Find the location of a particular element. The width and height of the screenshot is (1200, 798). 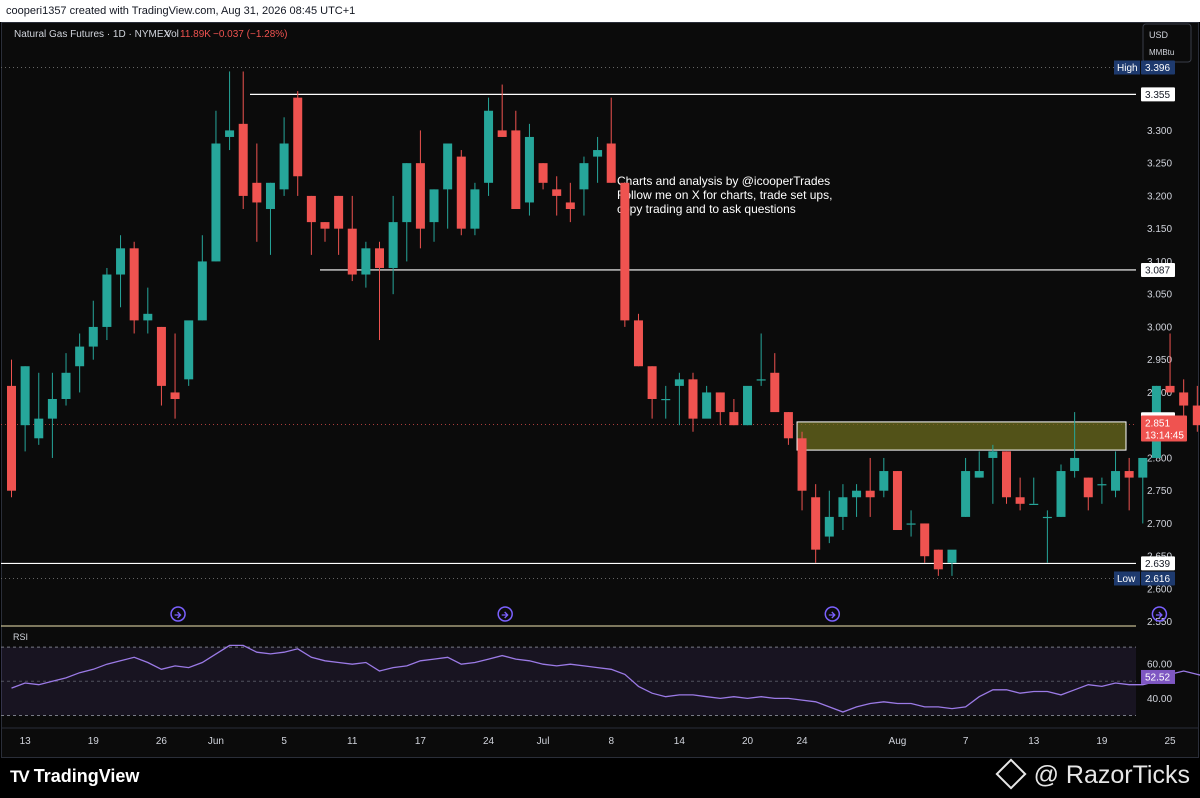

razorticks-watermark: @ RazorTicks is located at coordinates (1092, 774).